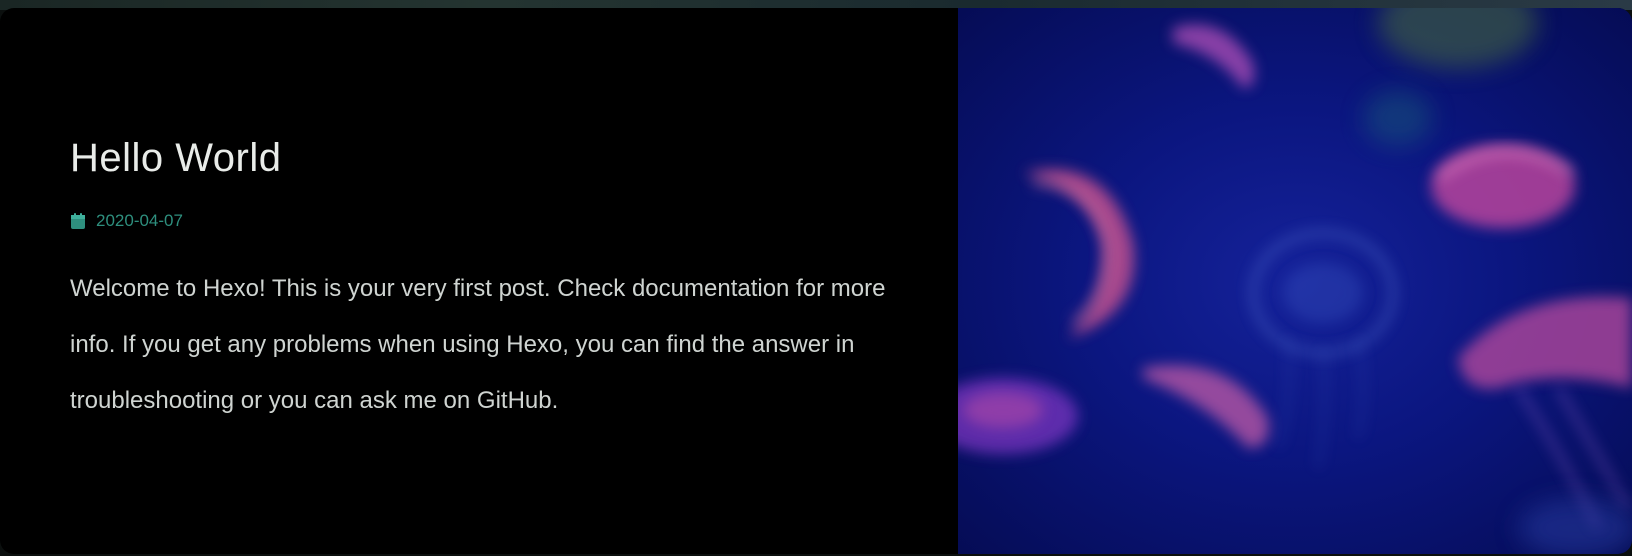  I want to click on post-date-text: 2020-04-07, so click(139, 220).